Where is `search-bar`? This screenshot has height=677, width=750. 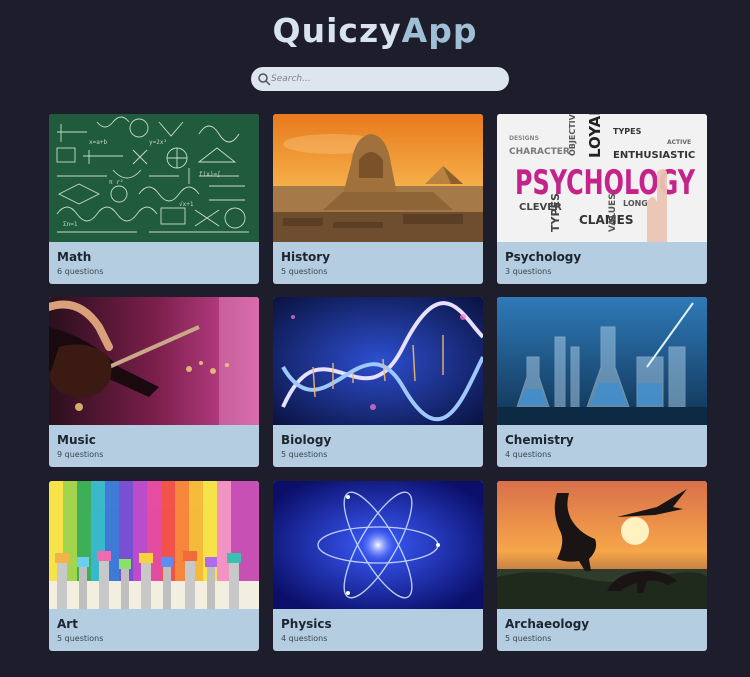
search-bar is located at coordinates (380, 79).